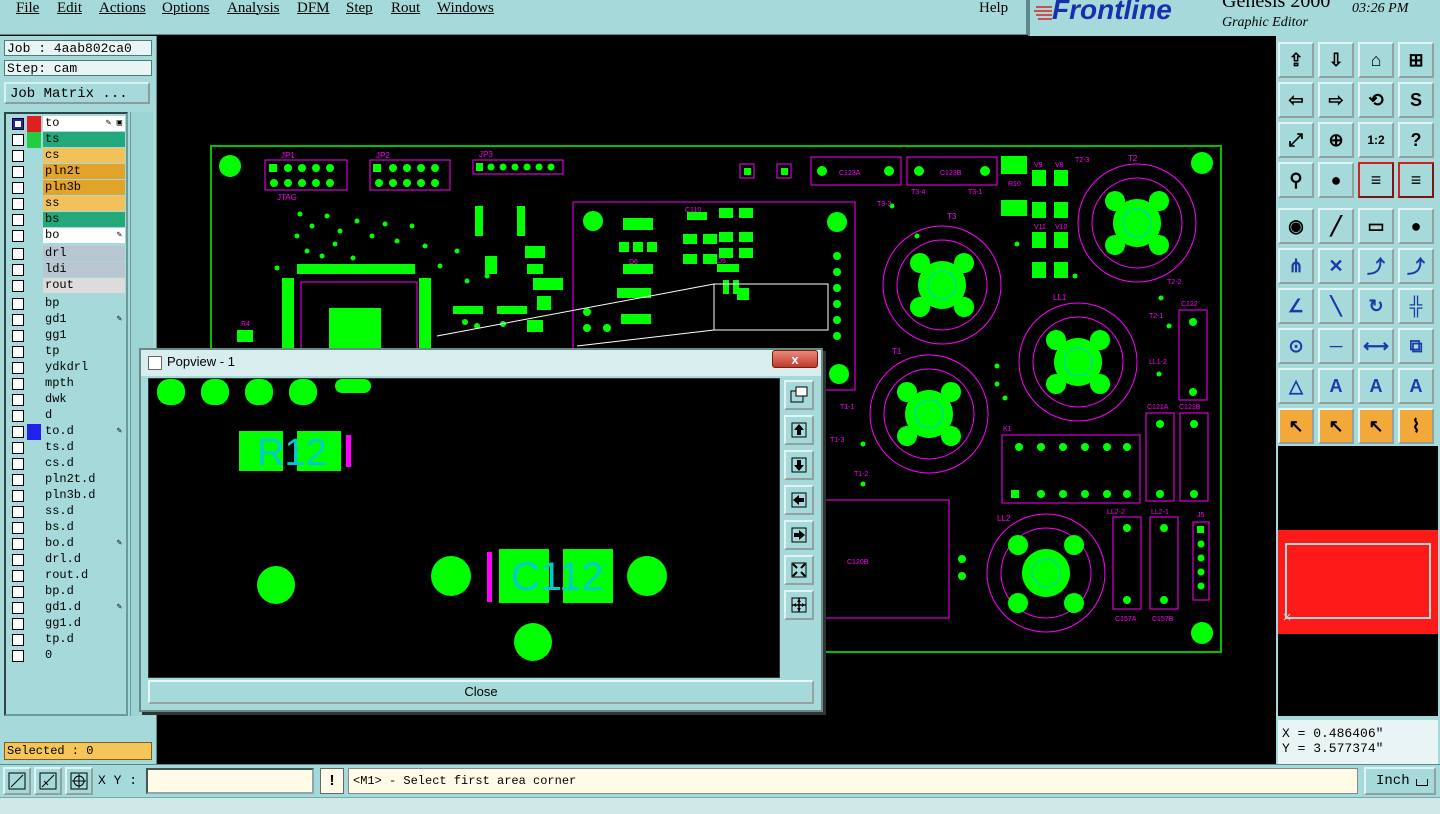  I want to click on help-icon: ?, so click(1416, 140).